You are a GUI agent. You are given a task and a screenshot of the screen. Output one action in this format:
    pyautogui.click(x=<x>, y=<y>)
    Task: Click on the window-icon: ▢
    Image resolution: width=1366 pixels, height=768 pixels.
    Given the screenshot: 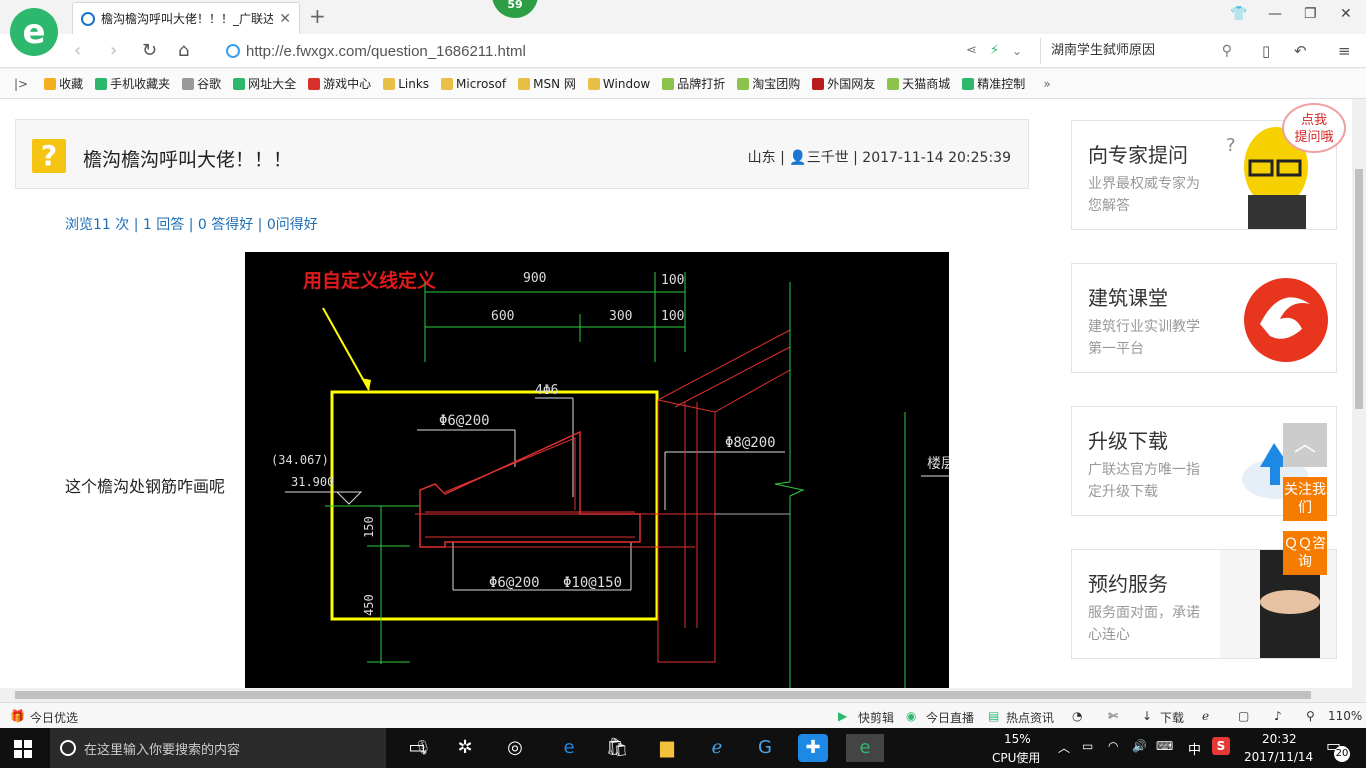 What is the action you would take?
    pyautogui.click(x=1243, y=716)
    